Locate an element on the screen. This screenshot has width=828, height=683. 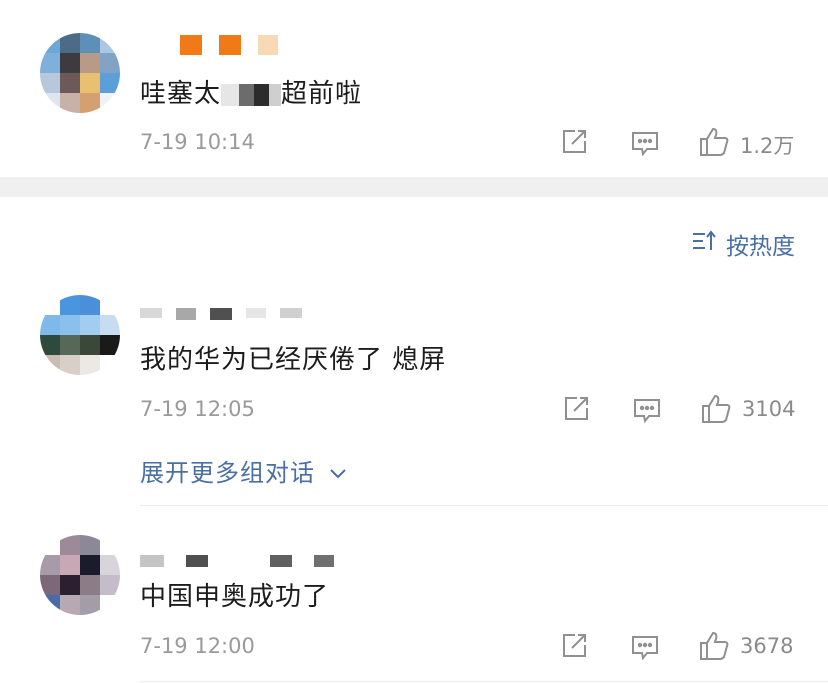
redacted-text is located at coordinates (251, 94).